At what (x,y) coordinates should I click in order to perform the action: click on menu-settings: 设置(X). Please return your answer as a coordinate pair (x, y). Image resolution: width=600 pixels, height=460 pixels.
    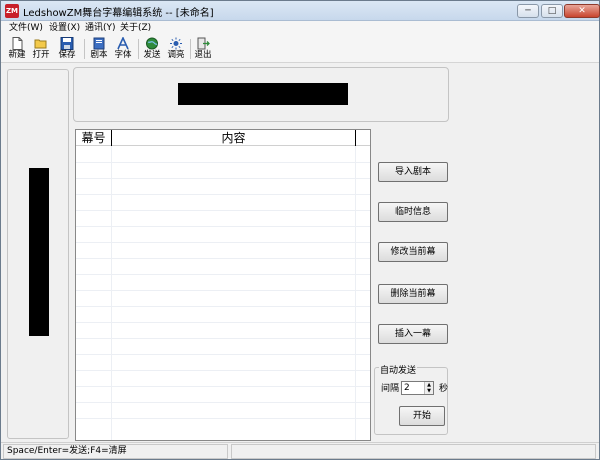
    Looking at the image, I should click on (64, 28).